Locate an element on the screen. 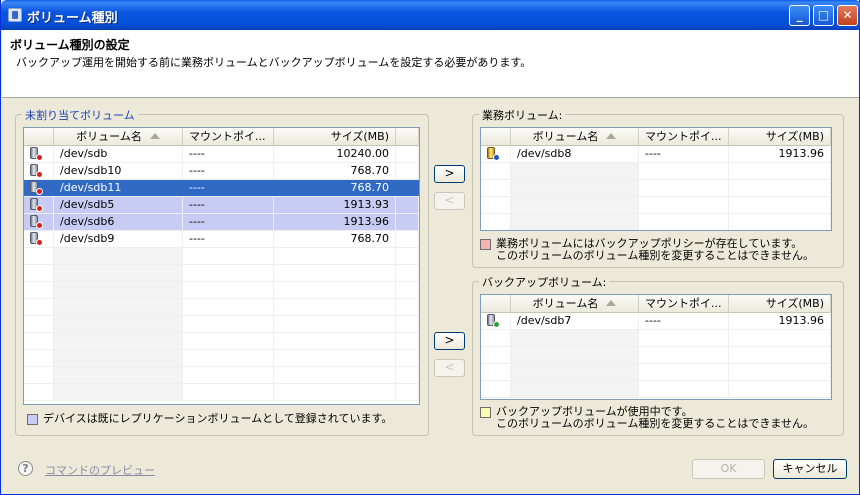 The height and width of the screenshot is (495, 860). sort-ascending-icon is located at coordinates (611, 136).